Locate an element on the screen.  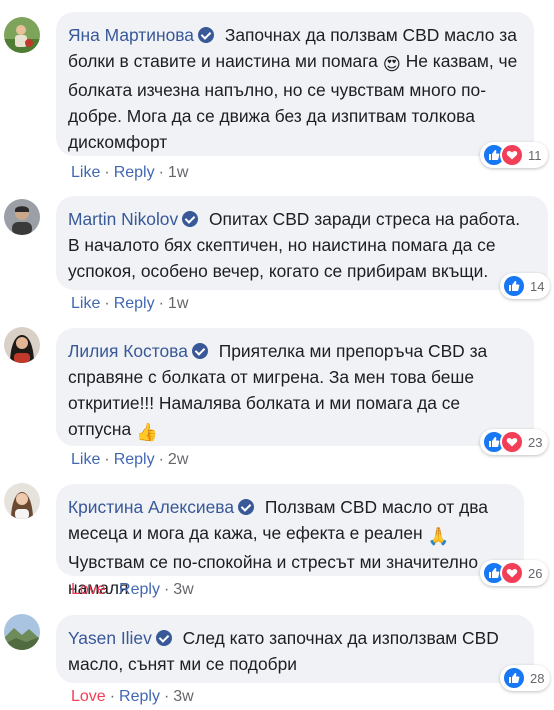
reaction-summary: 28 is located at coordinates (525, 678).